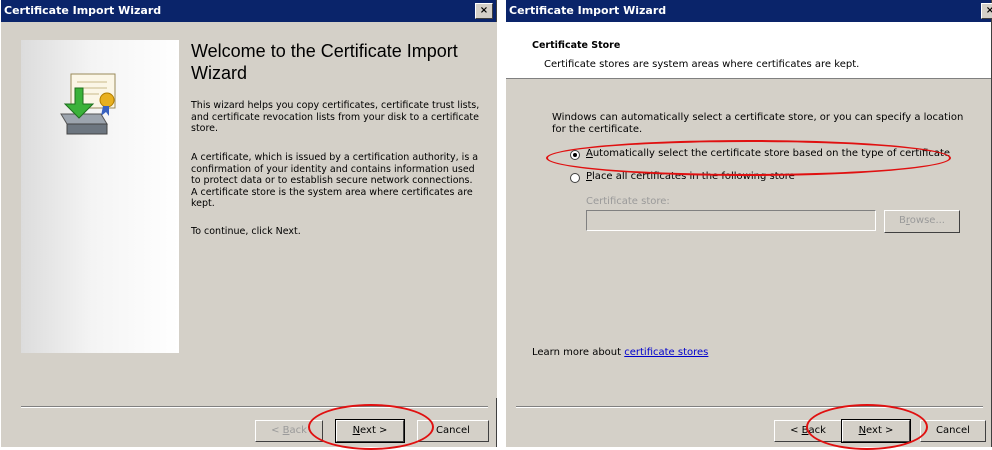  What do you see at coordinates (246, 231) in the screenshot?
I see `continue-instruction: To continue, click Next.` at bounding box center [246, 231].